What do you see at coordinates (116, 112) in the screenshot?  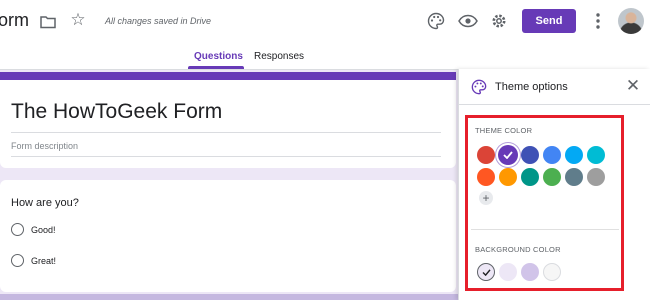 I see `form-title: The HowToGeek Form` at bounding box center [116, 112].